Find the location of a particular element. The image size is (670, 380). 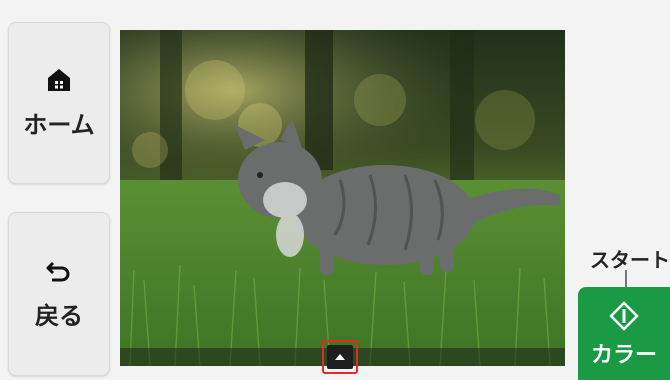

expand-panel-button is located at coordinates (340, 357).